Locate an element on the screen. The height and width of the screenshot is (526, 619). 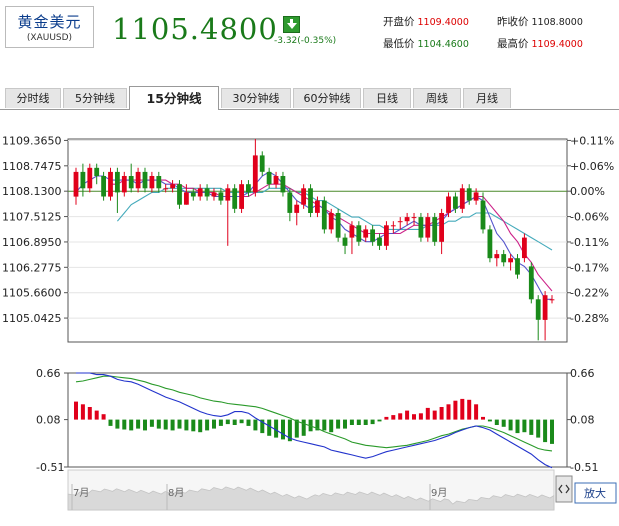
macd-tick-left: -0.51 is located at coordinates (50, 467).